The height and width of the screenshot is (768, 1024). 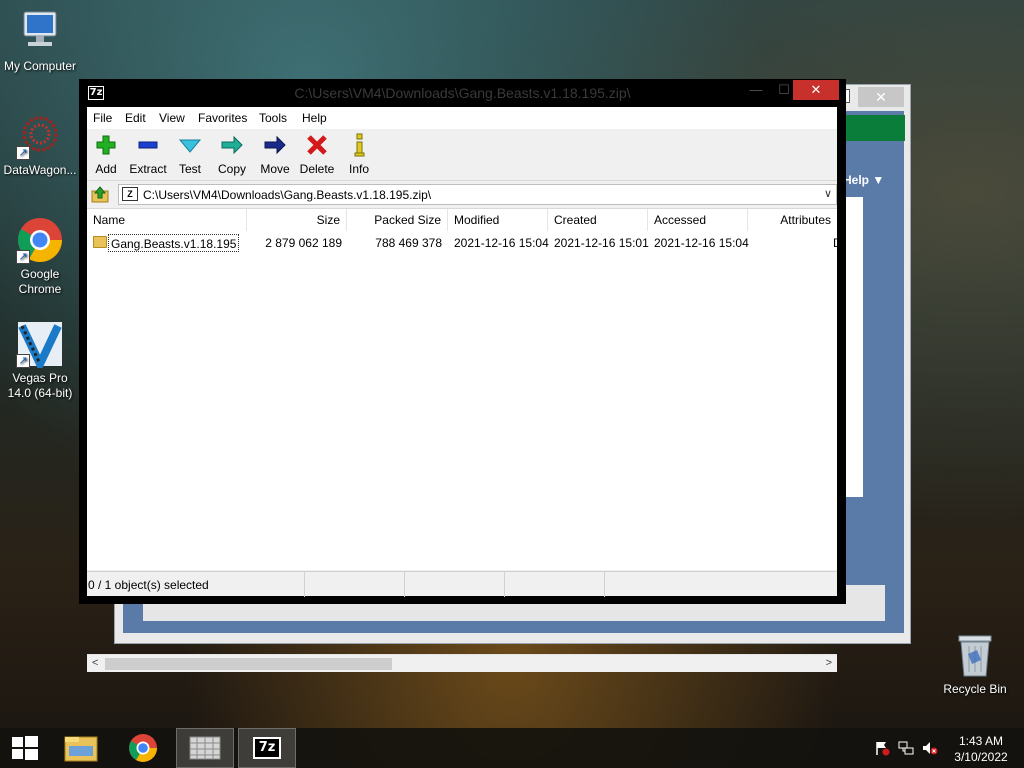 I want to click on menu-tools: Tools, so click(x=273, y=118).